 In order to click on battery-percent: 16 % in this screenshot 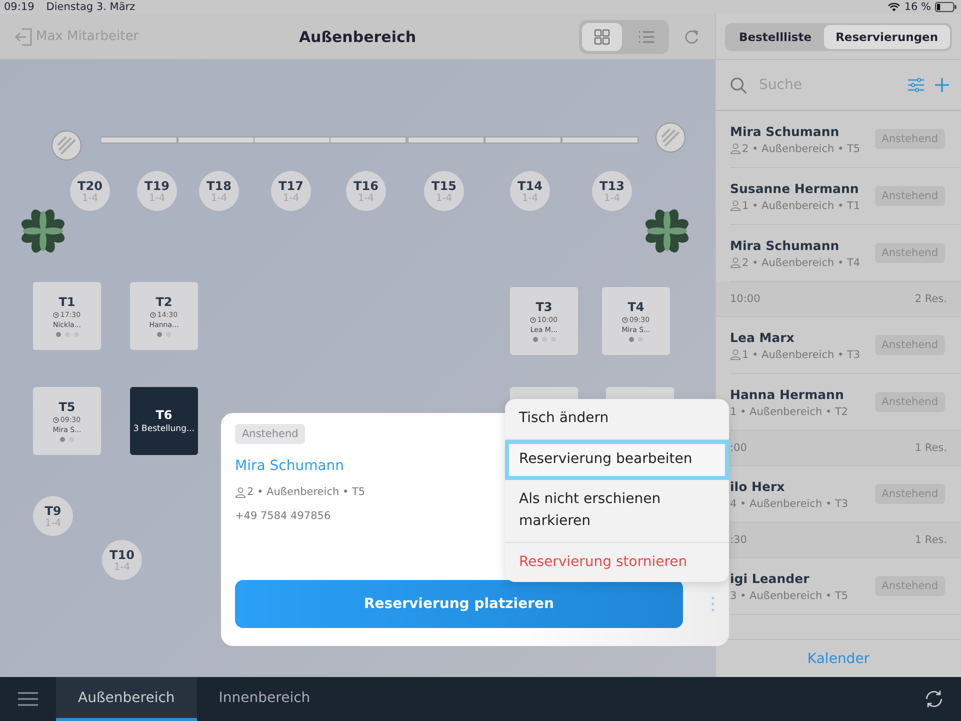, I will do `click(917, 7)`.